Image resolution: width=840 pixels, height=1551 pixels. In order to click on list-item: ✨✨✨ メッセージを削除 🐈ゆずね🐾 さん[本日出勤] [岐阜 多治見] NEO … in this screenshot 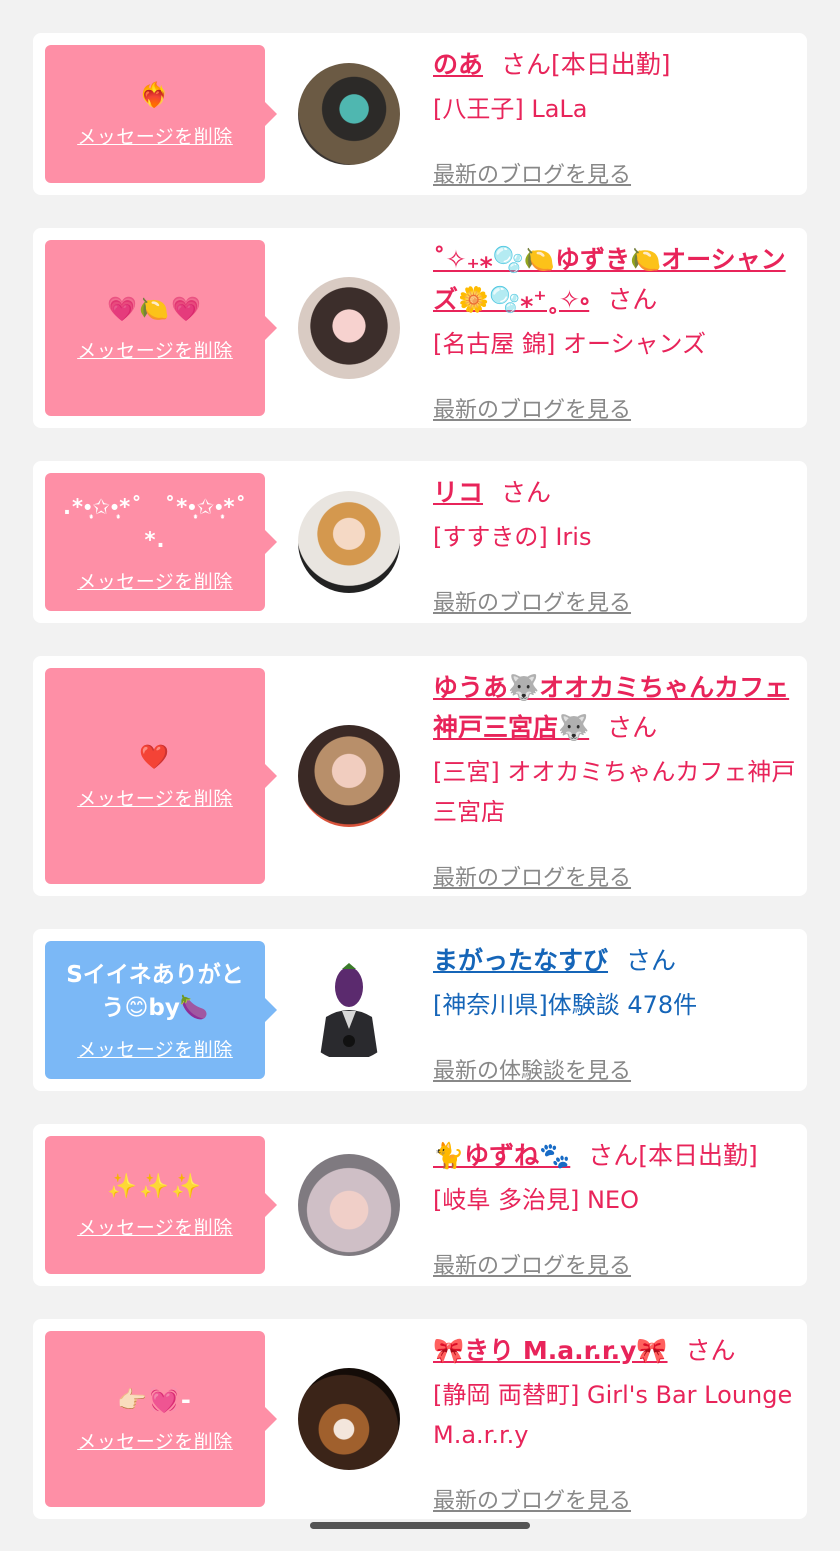, I will do `click(420, 1205)`.